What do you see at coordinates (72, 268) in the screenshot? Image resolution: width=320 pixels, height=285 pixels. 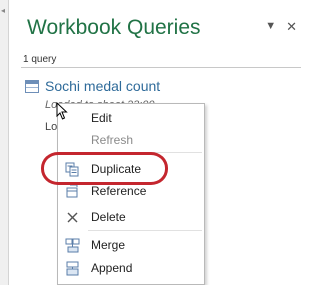 I see `append-icon` at bounding box center [72, 268].